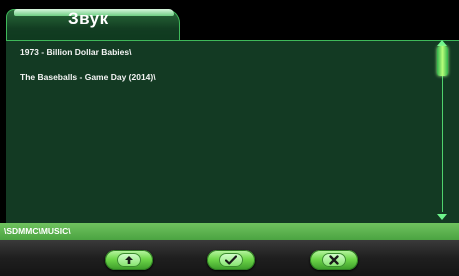 This screenshot has width=459, height=276. I want to click on path-bar: \SDMMC\MUSIC\, so click(229, 231).